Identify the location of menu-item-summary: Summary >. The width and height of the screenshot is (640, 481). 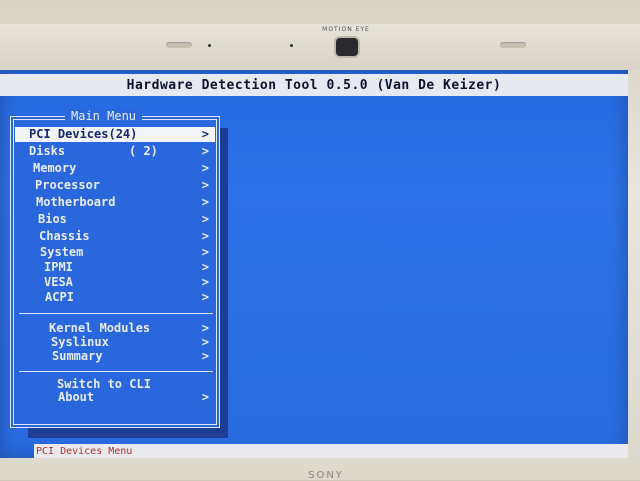
(115, 356).